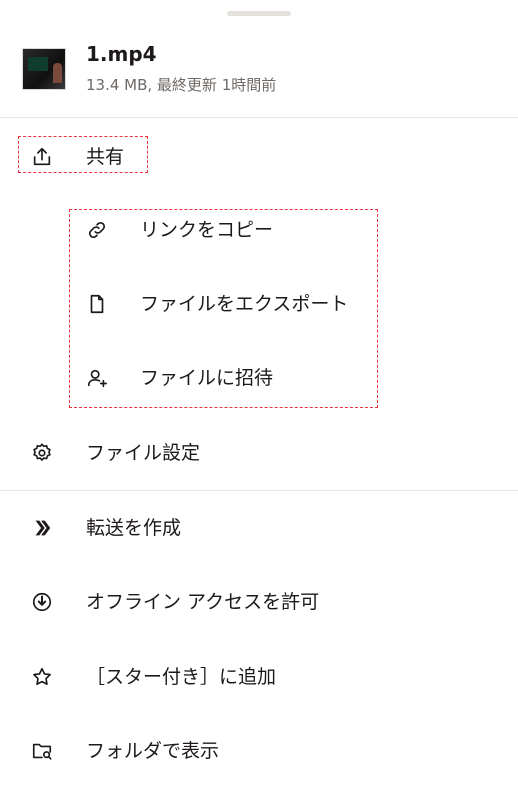 This screenshot has width=518, height=800. I want to click on menu-item-invite-to-file: ファイルに招待, so click(259, 378).